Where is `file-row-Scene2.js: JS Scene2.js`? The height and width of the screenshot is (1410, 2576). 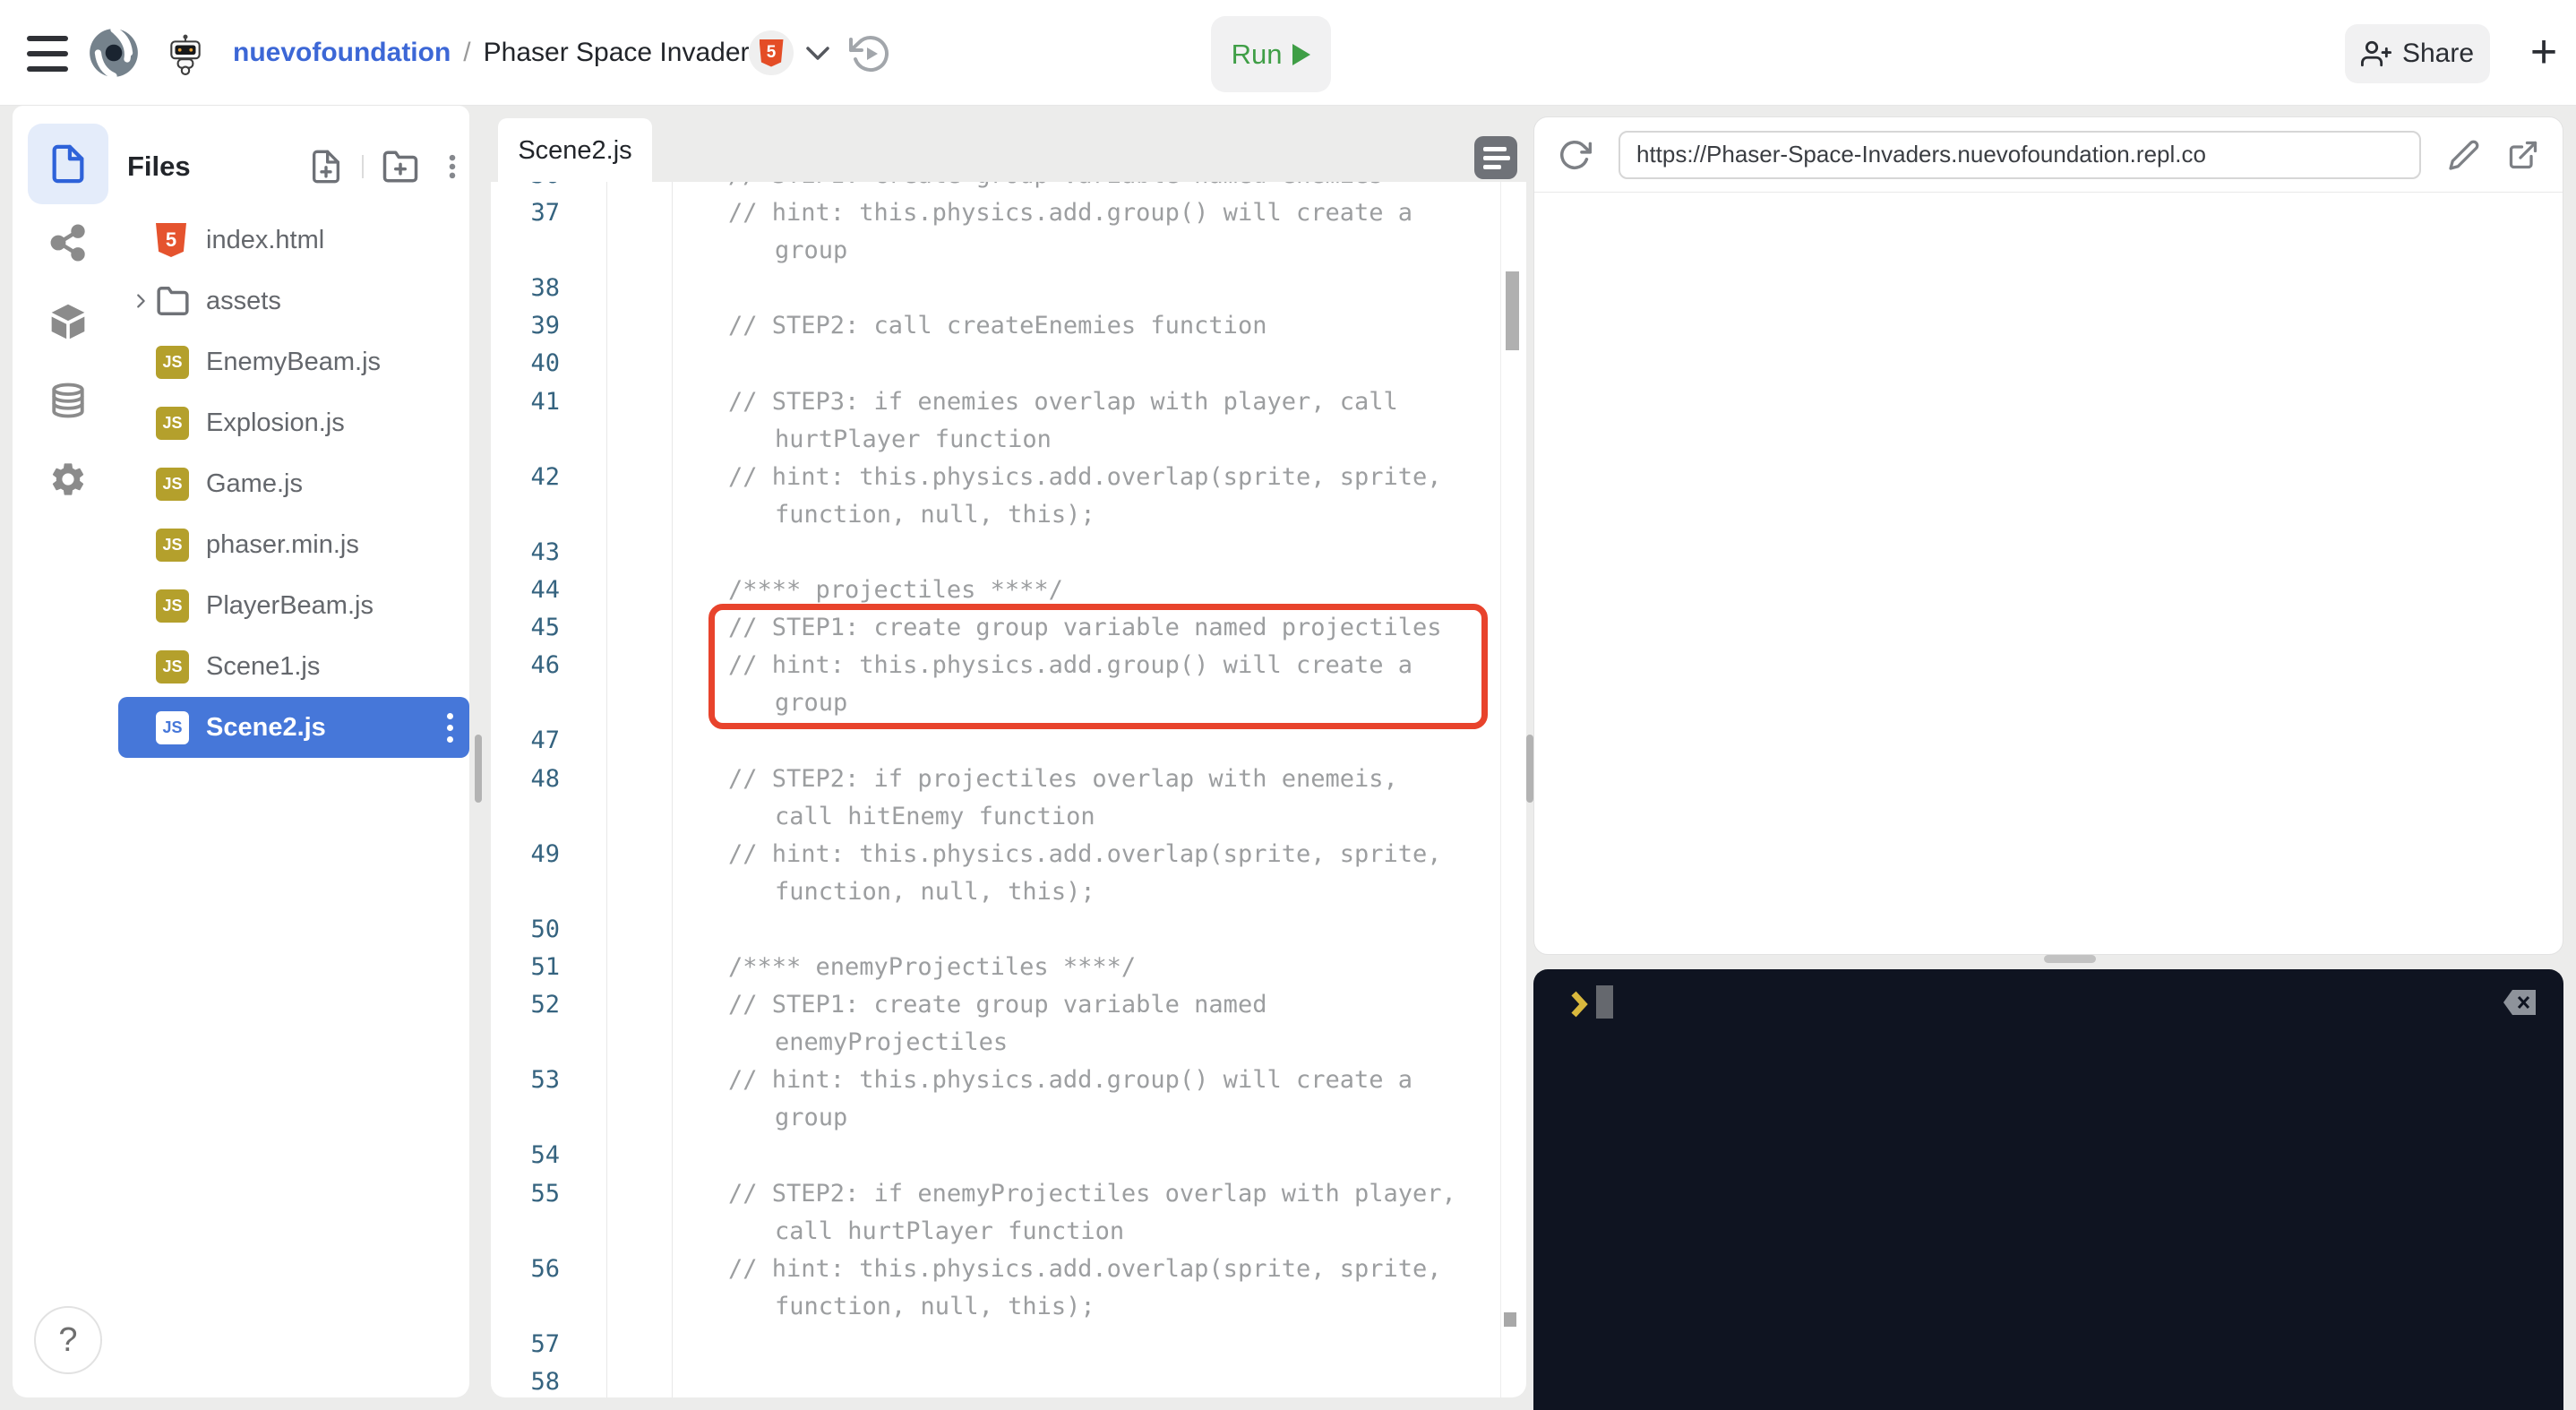
file-row-Scene2.js: JS Scene2.js is located at coordinates (293, 727).